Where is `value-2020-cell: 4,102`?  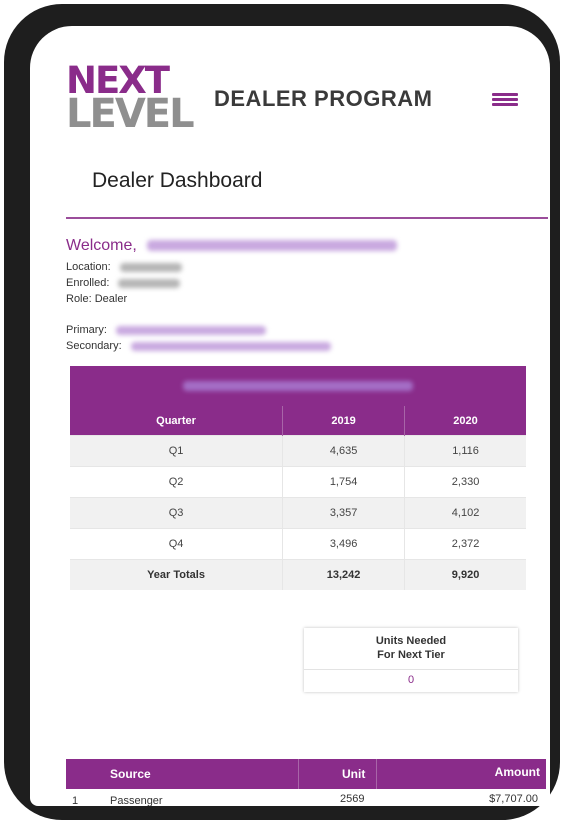
value-2020-cell: 4,102 is located at coordinates (465, 513).